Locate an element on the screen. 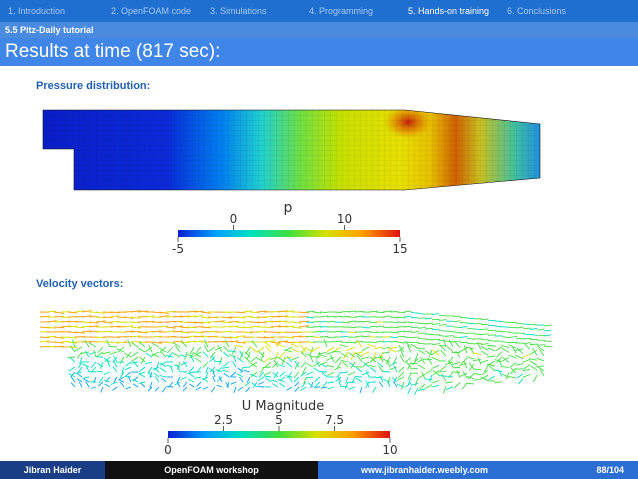 This screenshot has height=479, width=638. velocity-tick-label: 0 is located at coordinates (168, 450).